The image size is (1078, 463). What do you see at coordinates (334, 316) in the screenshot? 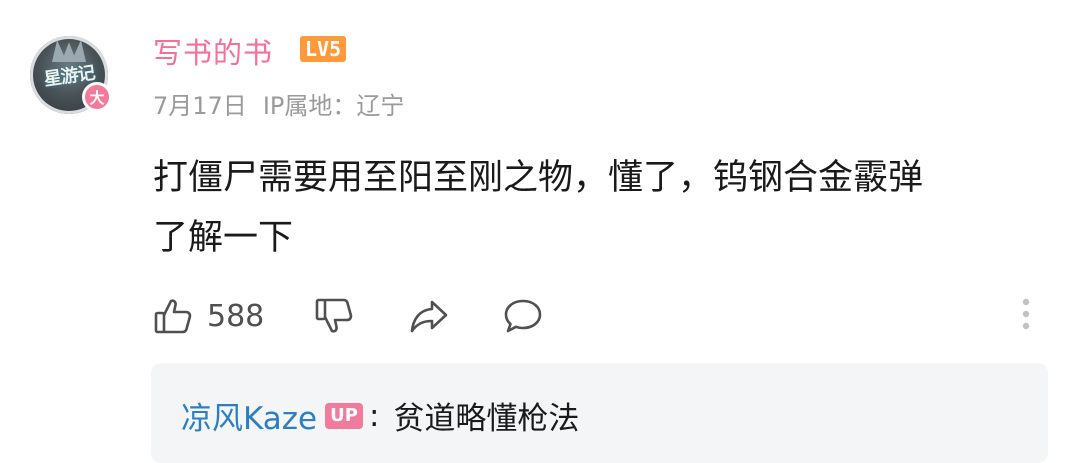
I see `thumbs-down-icon` at bounding box center [334, 316].